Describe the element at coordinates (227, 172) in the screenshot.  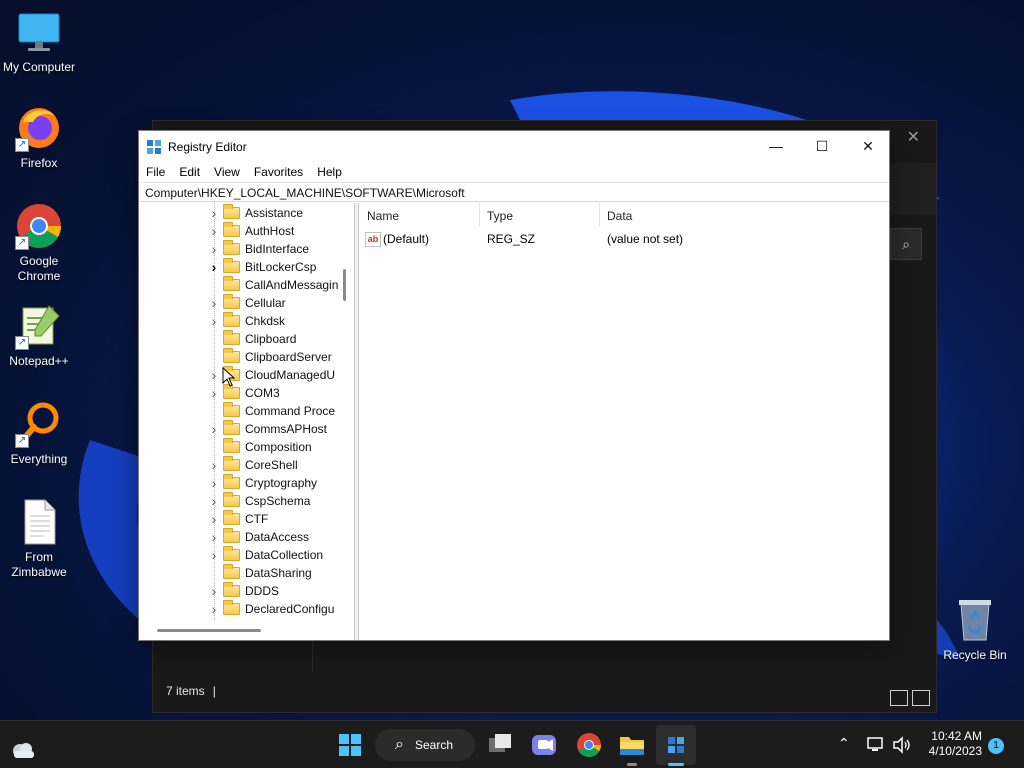
I see `menu-view: View` at that location.